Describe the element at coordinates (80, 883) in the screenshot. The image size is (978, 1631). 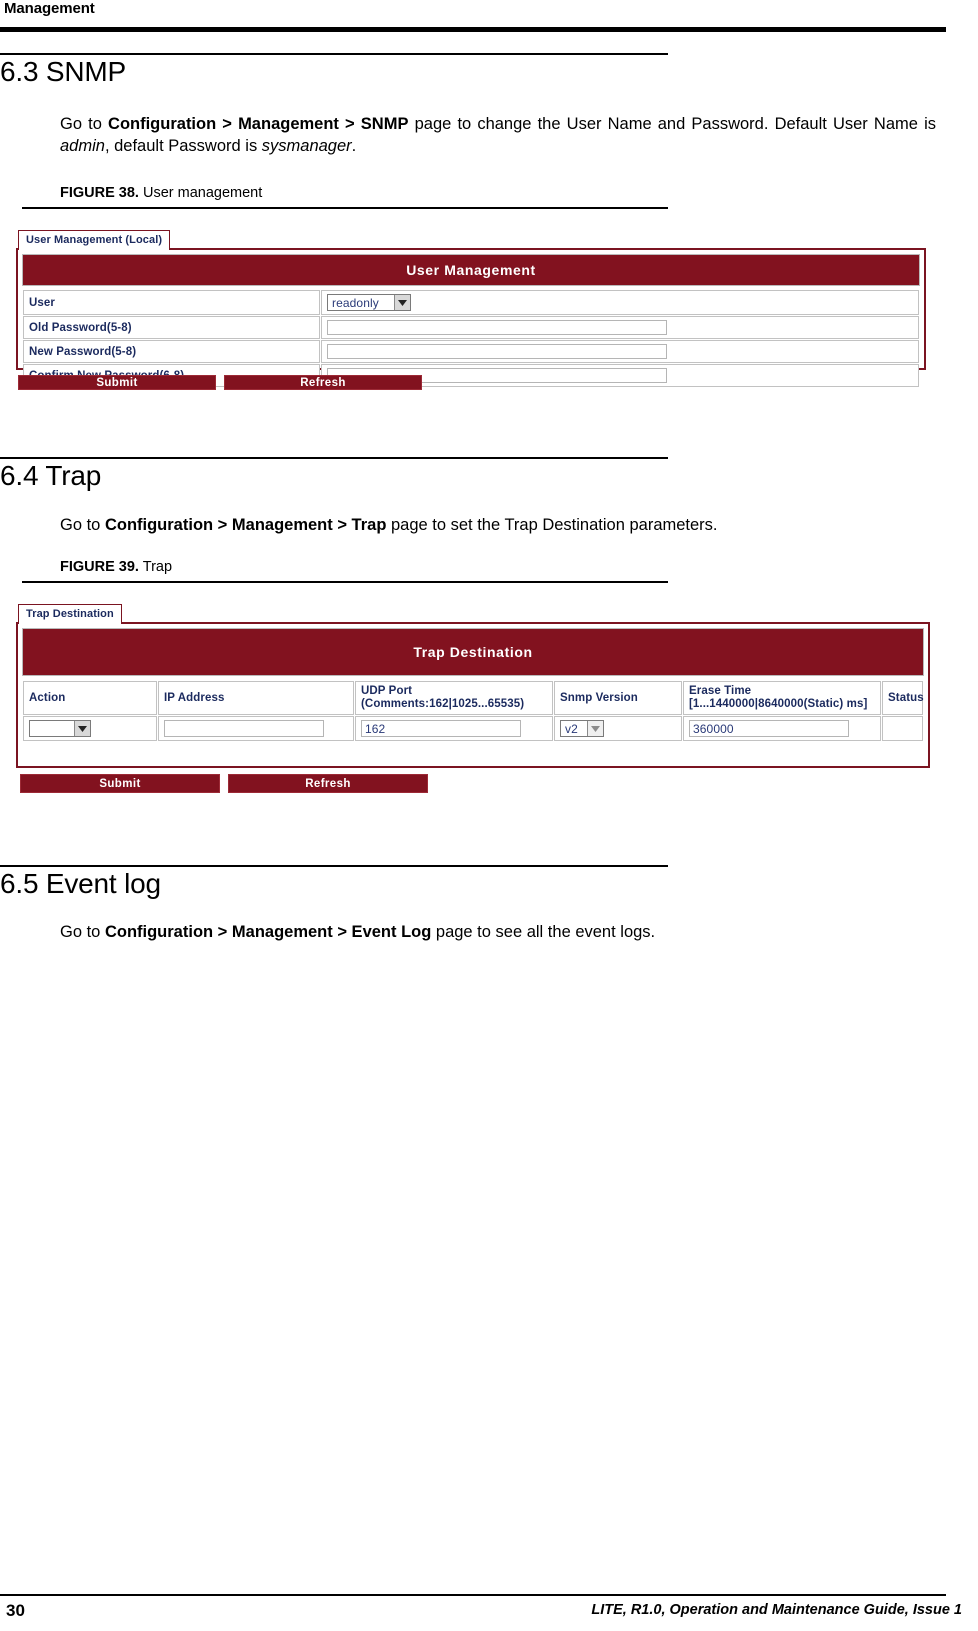
I see `section-title-event-log: 6.5 Event log` at that location.